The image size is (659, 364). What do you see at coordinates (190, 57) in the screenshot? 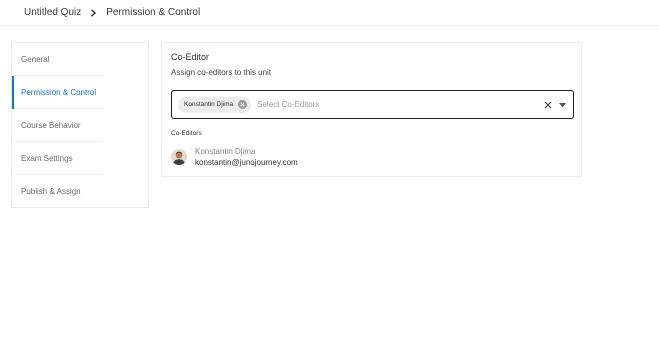
I see `card-title: Co-Editor` at bounding box center [190, 57].